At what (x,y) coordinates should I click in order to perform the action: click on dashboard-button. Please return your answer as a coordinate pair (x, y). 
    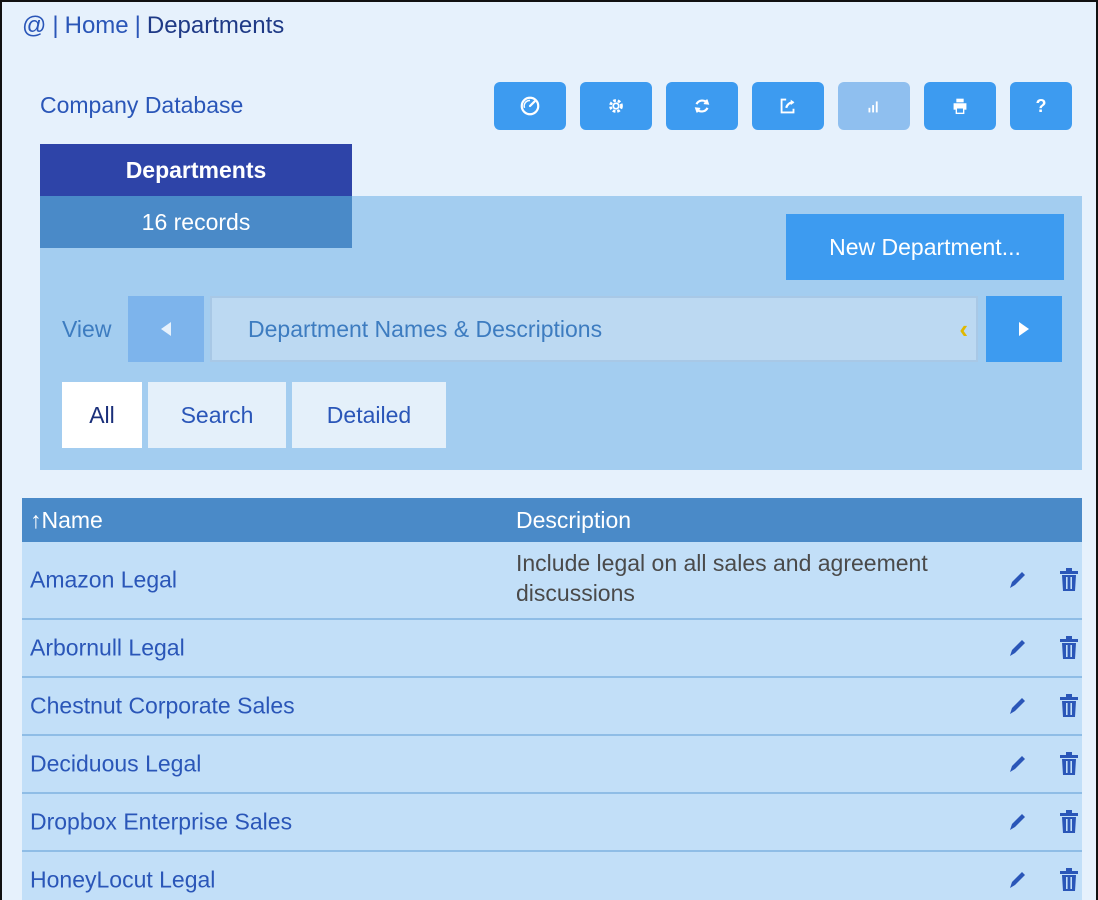
    Looking at the image, I should click on (530, 106).